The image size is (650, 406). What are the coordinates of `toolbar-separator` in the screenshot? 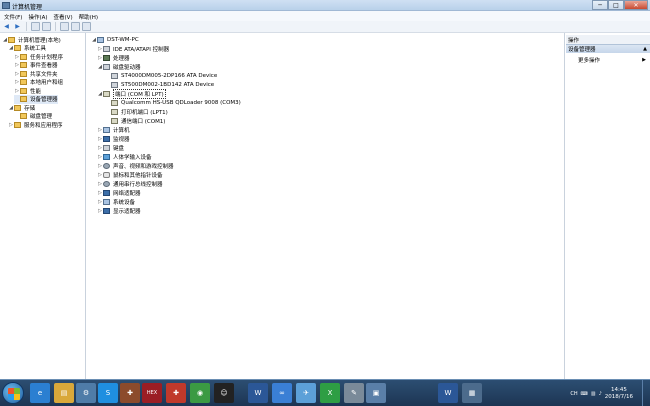 It's located at (55, 26).